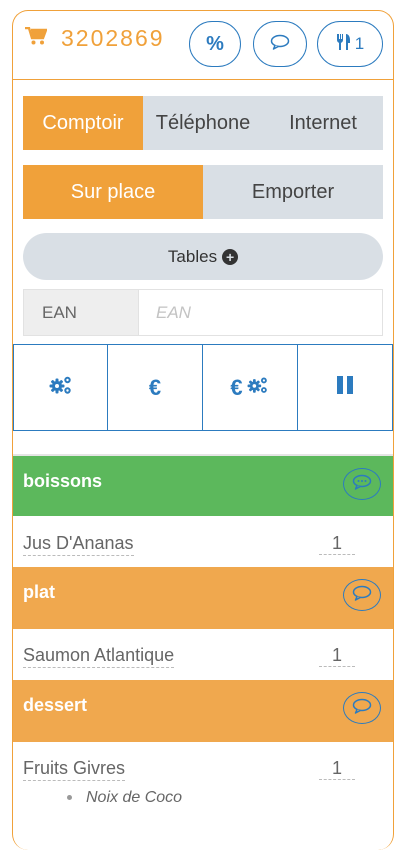 The image size is (406, 850). Describe the element at coordinates (323, 123) in the screenshot. I see `channel-internet-tab: Internet` at that location.